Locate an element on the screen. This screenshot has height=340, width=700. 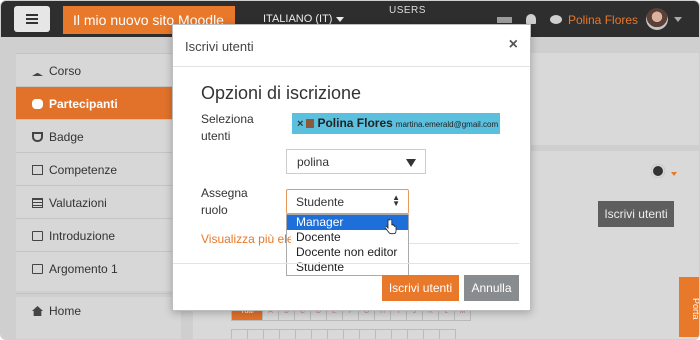
users-progress-bar is located at coordinates (462, 20).